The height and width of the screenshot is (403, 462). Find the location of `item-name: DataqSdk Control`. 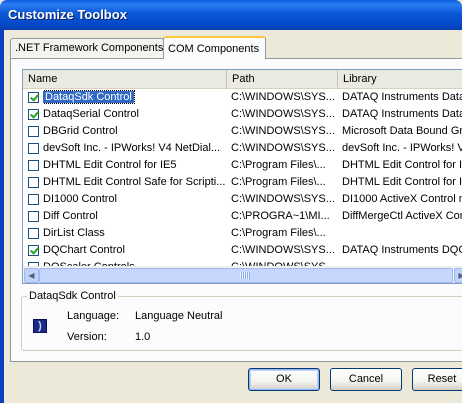

item-name: DataqSdk Control is located at coordinates (134, 97).